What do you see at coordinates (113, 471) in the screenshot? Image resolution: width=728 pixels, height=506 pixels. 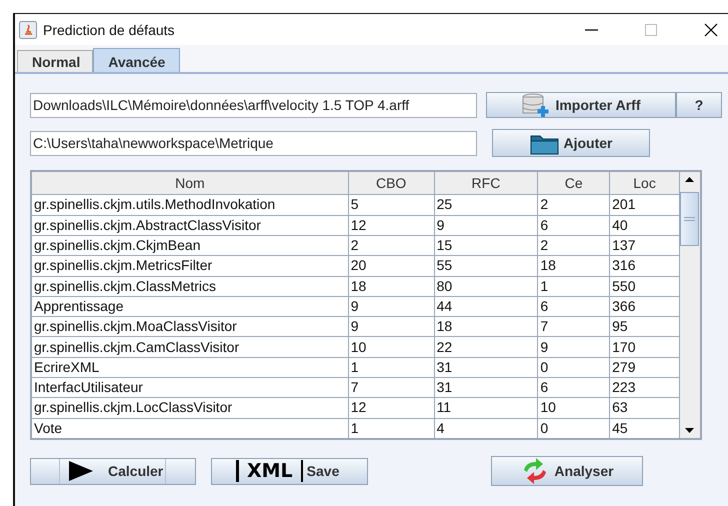 I see `calculate-button: Calculer` at bounding box center [113, 471].